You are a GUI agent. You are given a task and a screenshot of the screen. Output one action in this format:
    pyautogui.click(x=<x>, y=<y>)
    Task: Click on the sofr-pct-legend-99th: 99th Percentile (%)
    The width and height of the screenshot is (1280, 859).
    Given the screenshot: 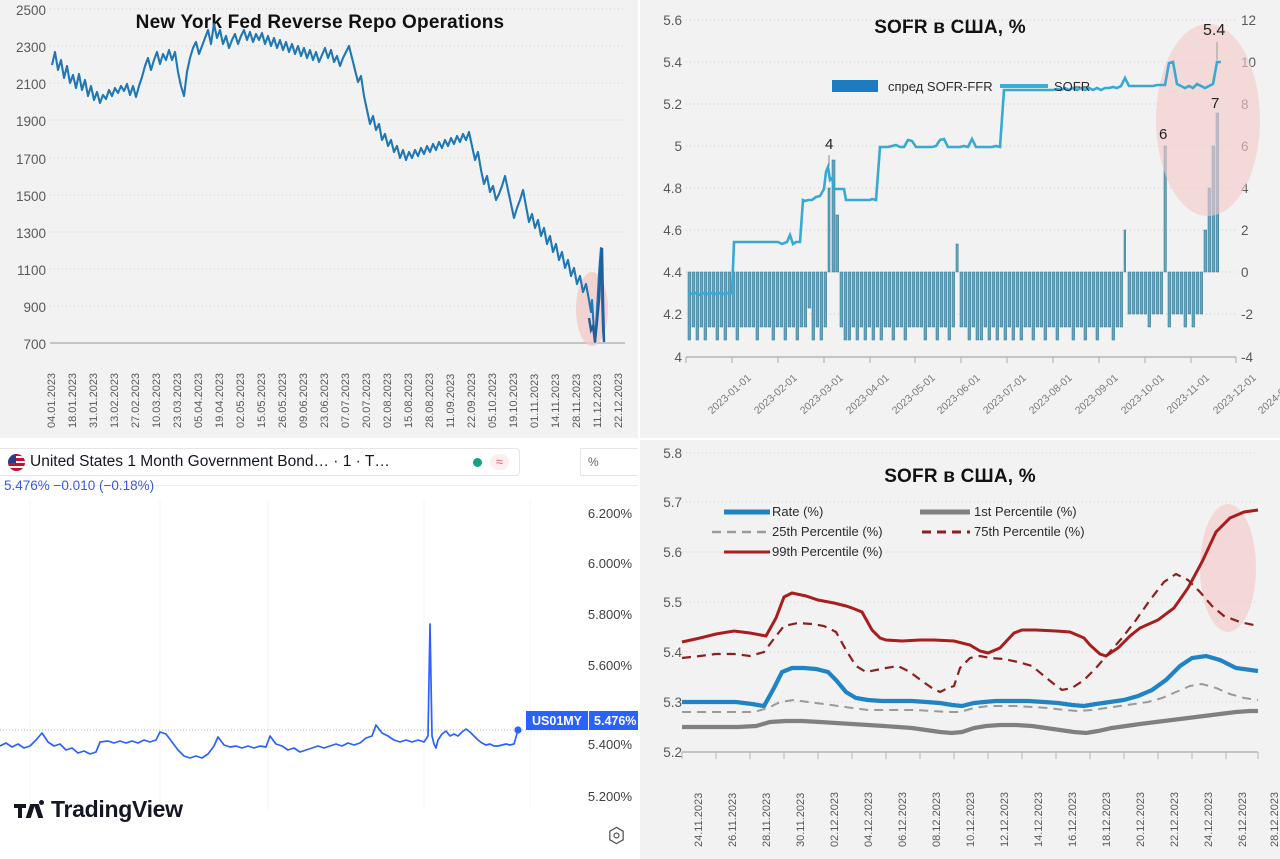 What is the action you would take?
    pyautogui.click(x=827, y=551)
    